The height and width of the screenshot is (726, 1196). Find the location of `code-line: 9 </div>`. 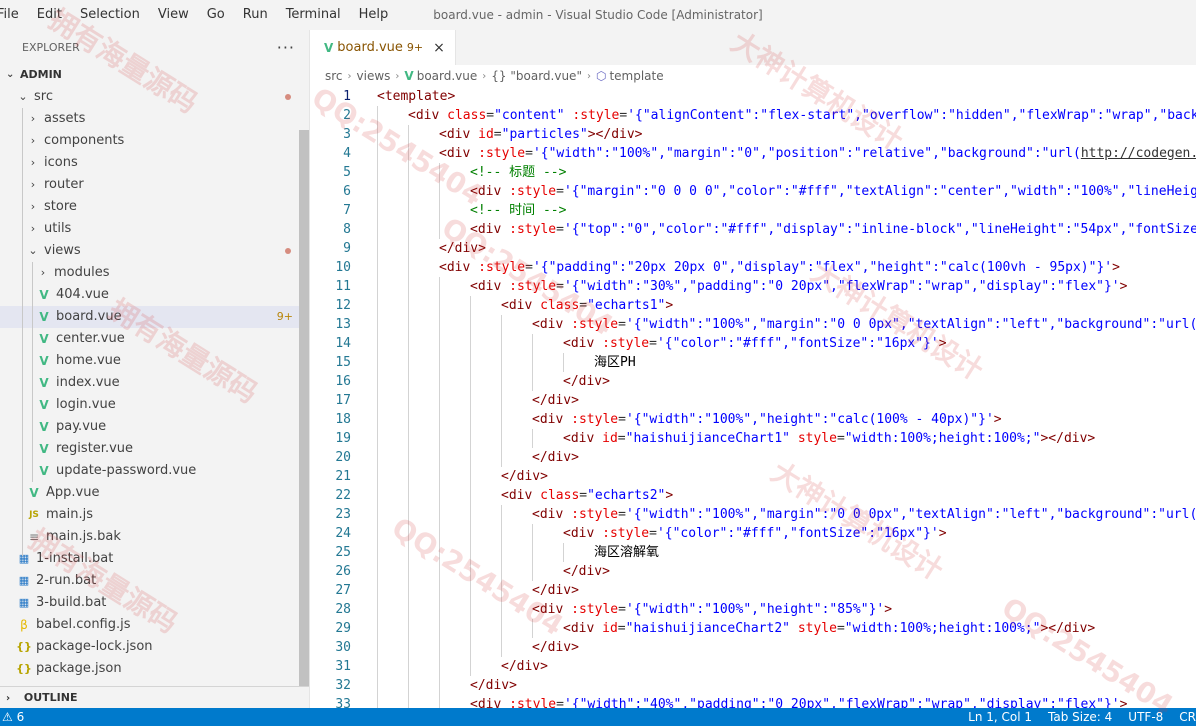

code-line: 9 </div> is located at coordinates (753, 248).